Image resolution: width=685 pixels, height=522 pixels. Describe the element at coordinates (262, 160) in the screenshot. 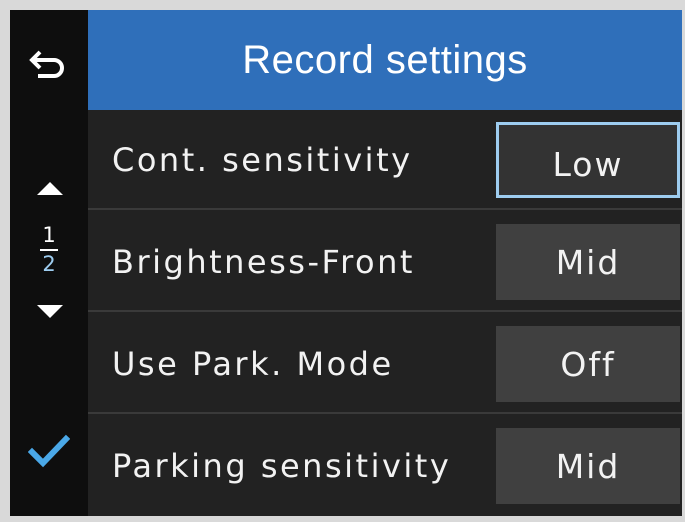

I see `setting-label: Cont. sensitivity` at that location.